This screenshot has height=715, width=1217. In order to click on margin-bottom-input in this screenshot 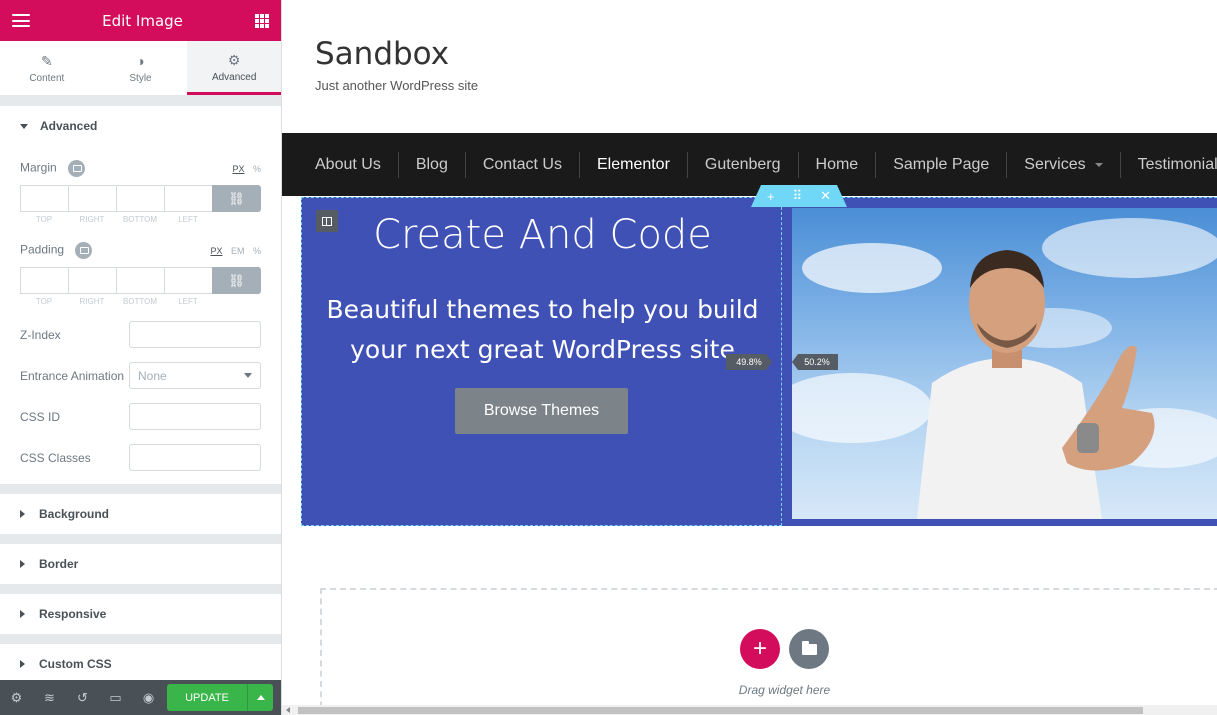, I will do `click(140, 198)`.